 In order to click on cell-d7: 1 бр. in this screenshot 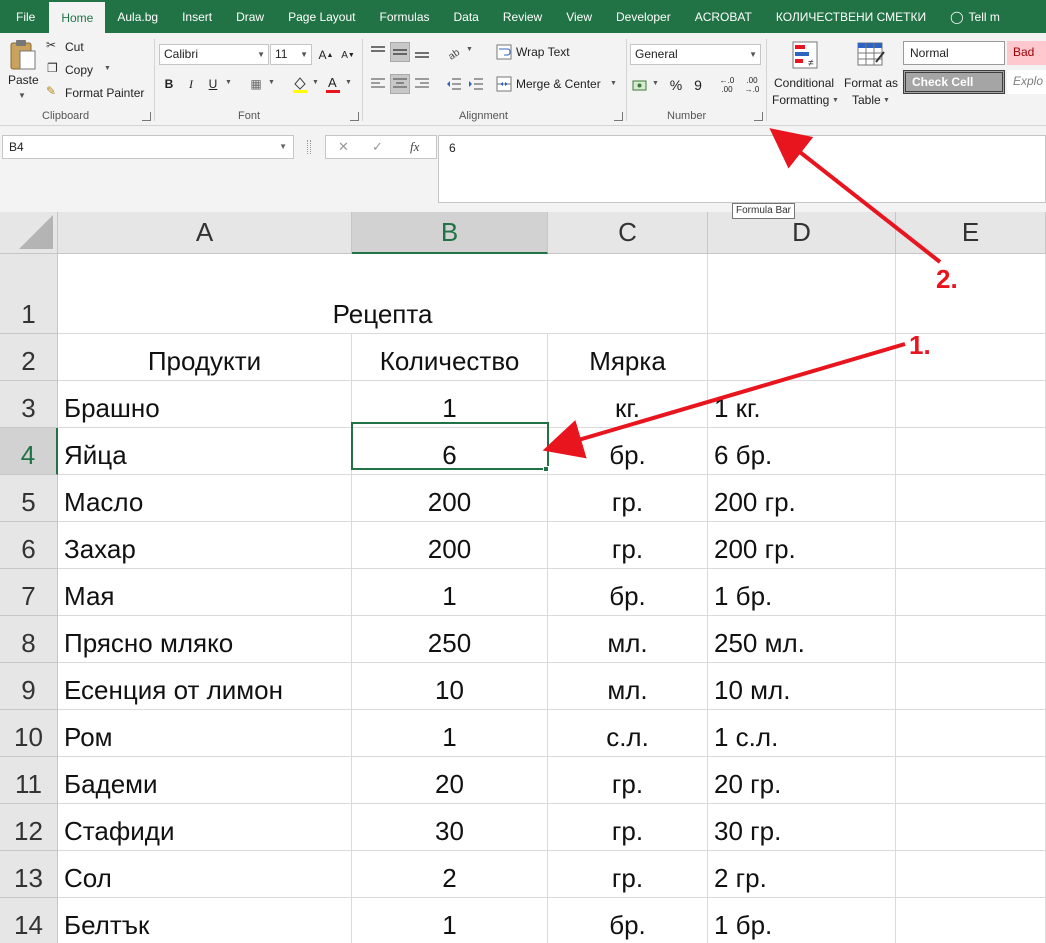, I will do `click(802, 592)`.